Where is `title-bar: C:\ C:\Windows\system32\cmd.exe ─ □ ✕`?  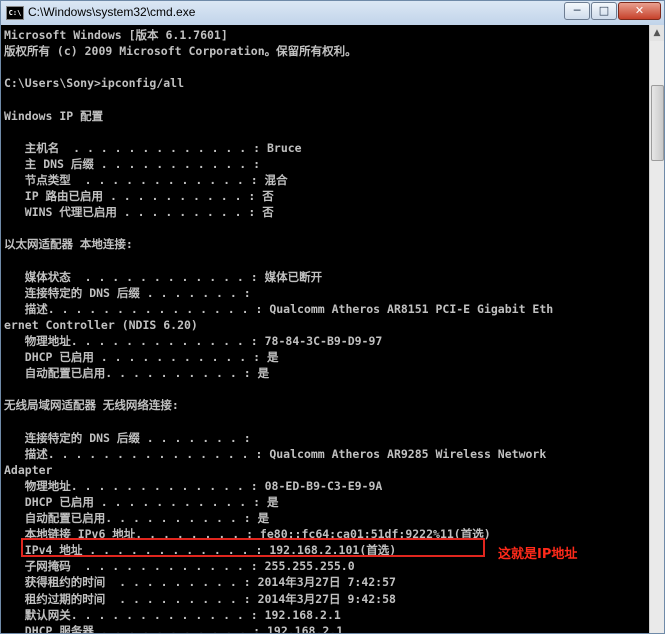 title-bar: C:\ C:\Windows\system32\cmd.exe ─ □ ✕ is located at coordinates (332, 13).